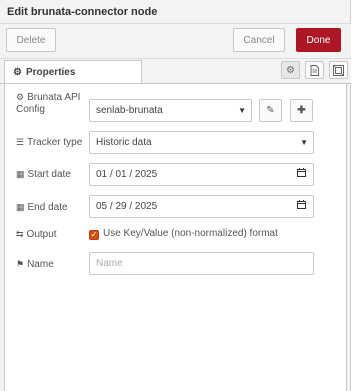  Describe the element at coordinates (318, 40) in the screenshot. I see `done-button: Done` at that location.